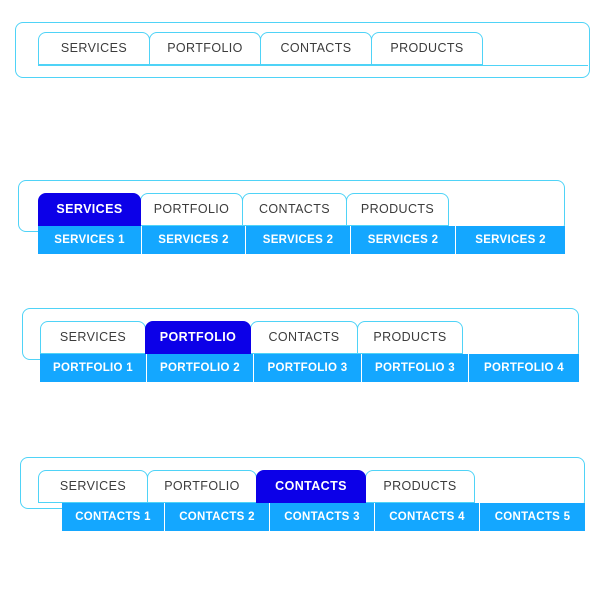  I want to click on submenu-item: CONTACTS 3, so click(322, 517).